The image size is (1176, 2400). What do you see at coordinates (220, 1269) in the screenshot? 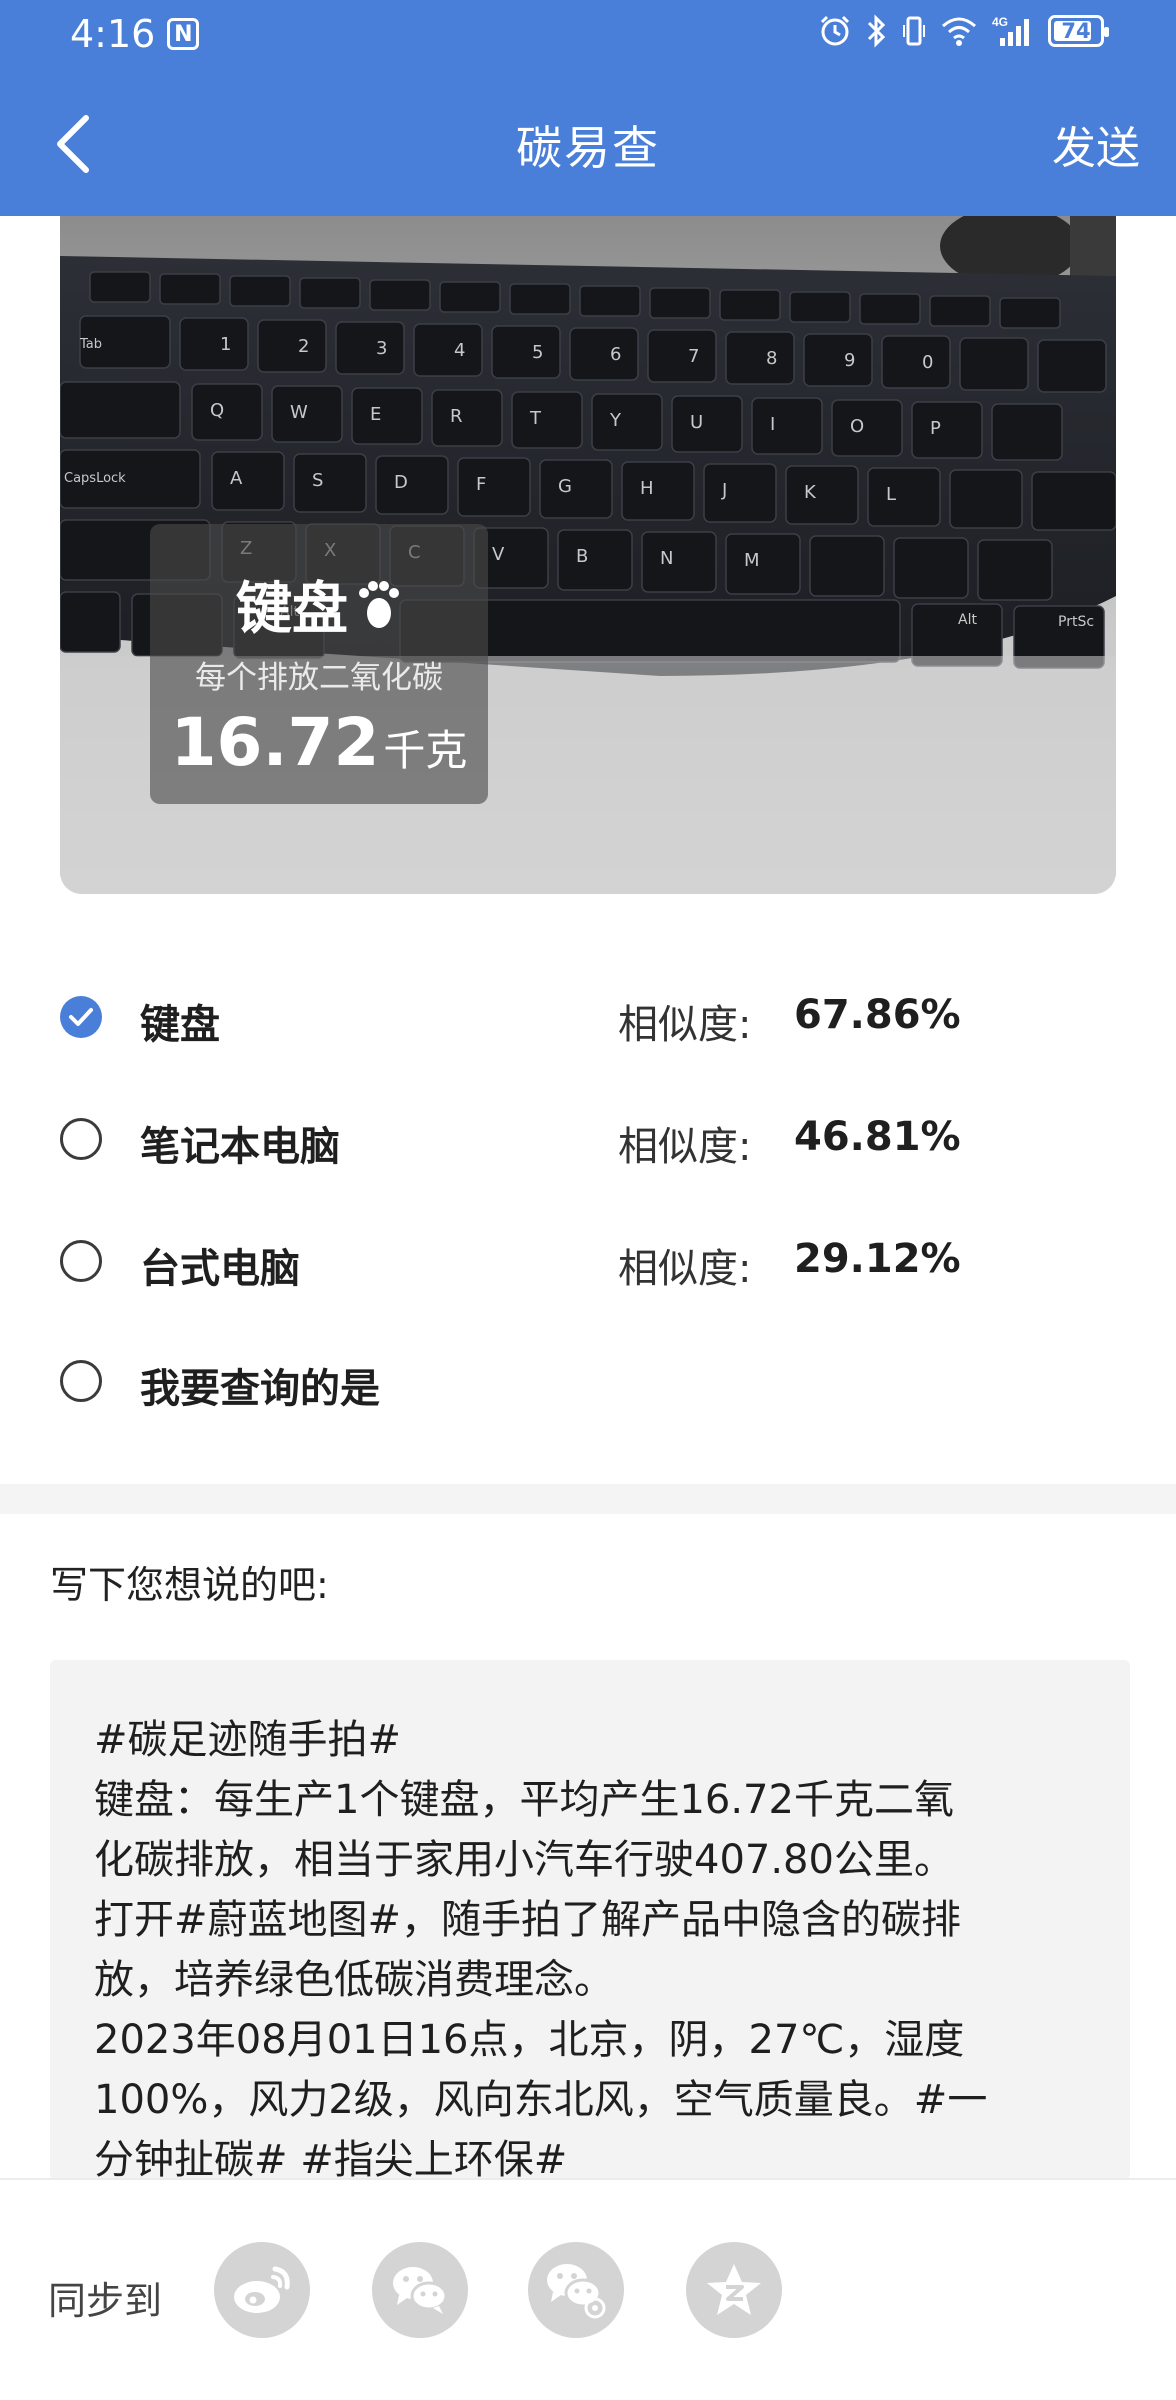
I see `option-label: 台式电脑` at bounding box center [220, 1269].